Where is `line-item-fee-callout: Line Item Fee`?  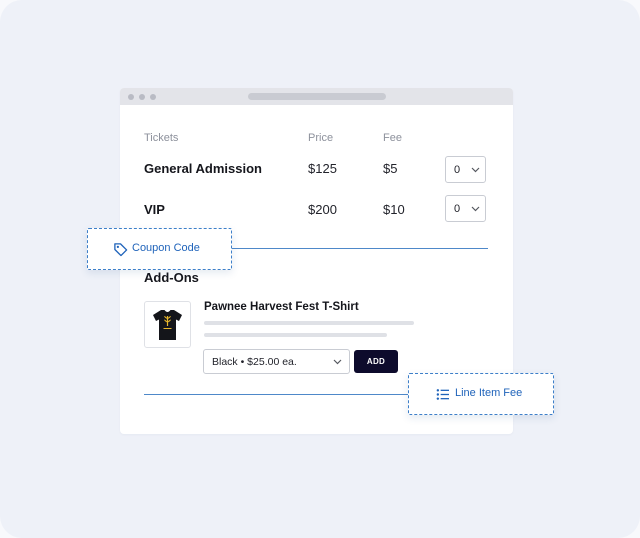
line-item-fee-callout: Line Item Fee is located at coordinates (481, 394).